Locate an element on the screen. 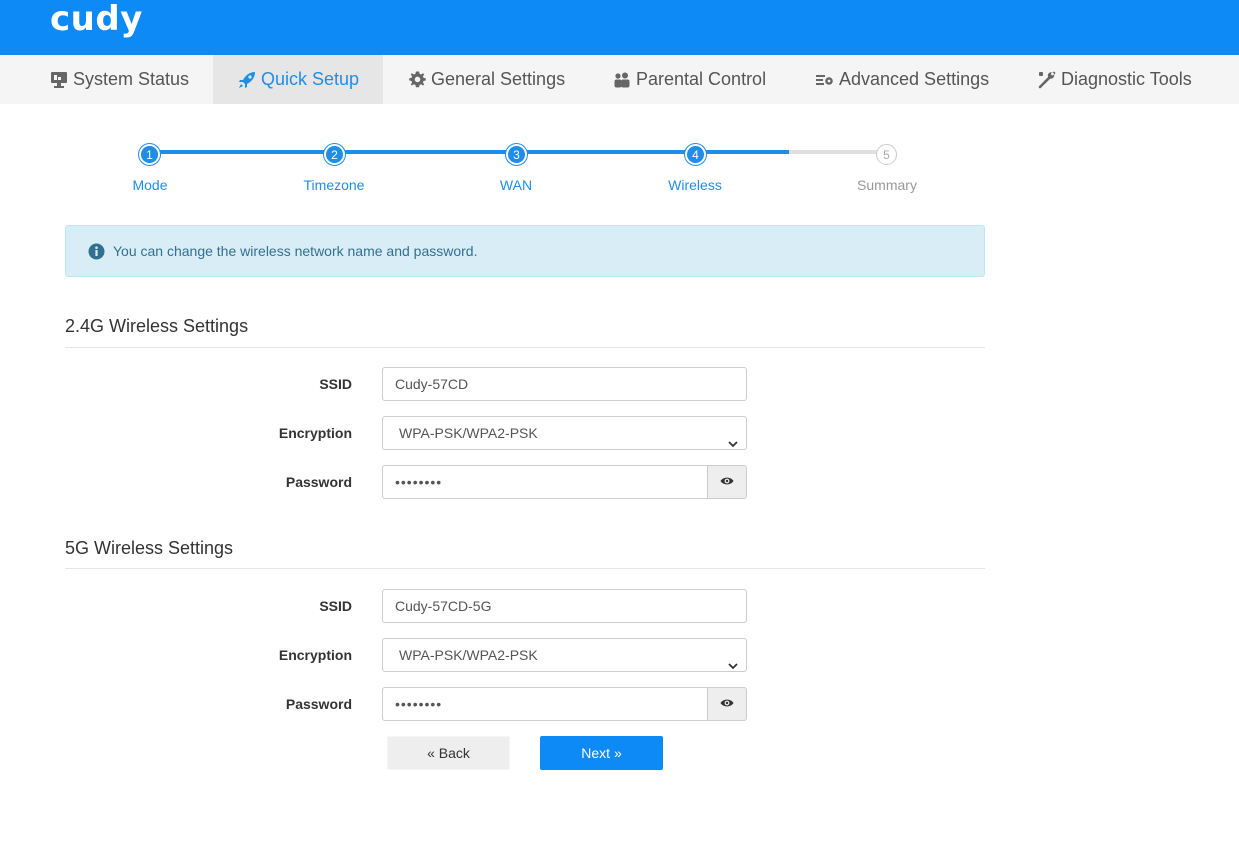 The image size is (1239, 843). show-password-button-5g is located at coordinates (727, 704).